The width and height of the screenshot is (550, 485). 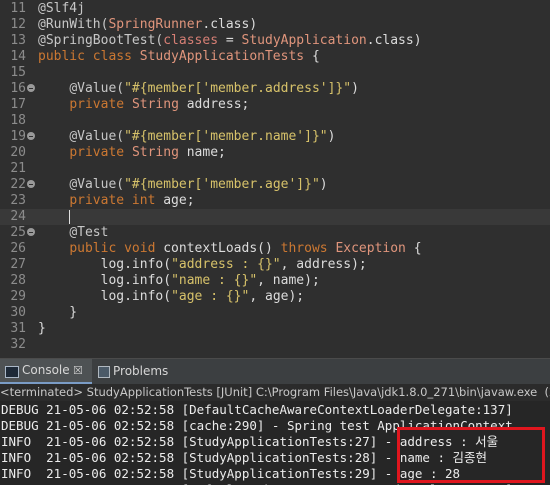 I want to click on code-token: throws, so click(x=308, y=248).